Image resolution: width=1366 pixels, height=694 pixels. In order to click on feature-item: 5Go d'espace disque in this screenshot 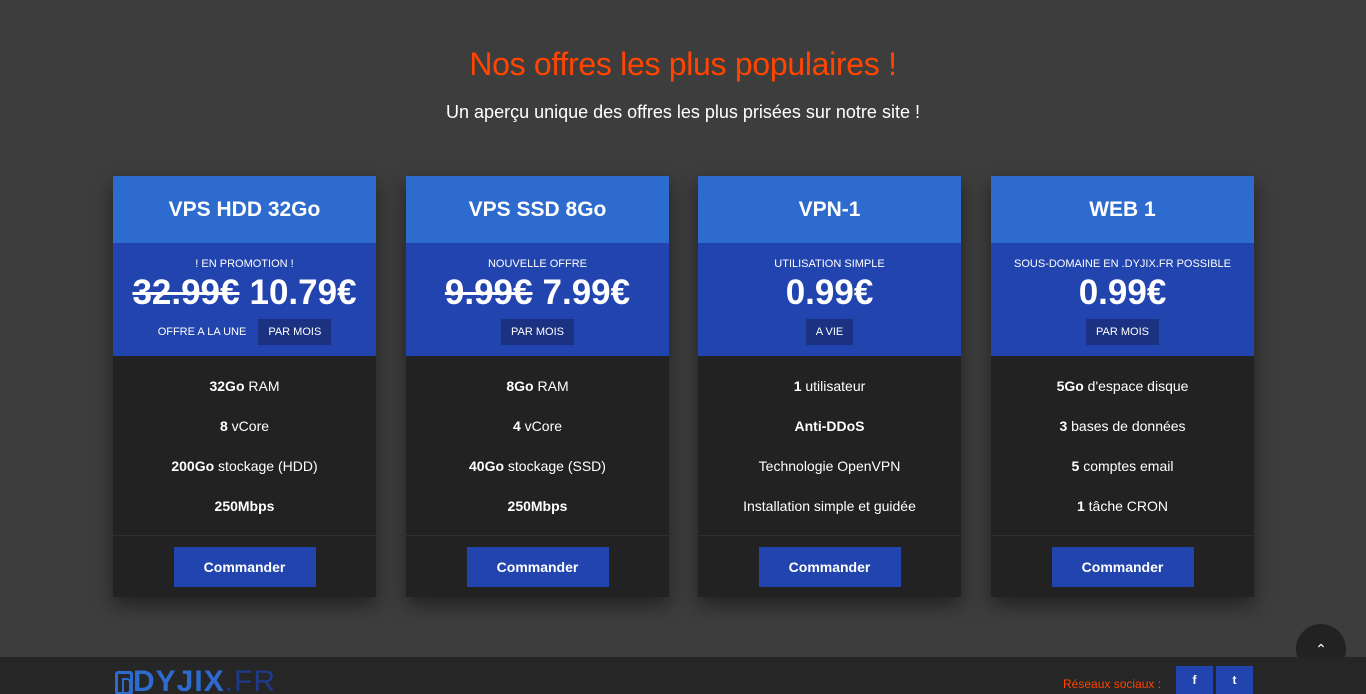, I will do `click(1122, 386)`.